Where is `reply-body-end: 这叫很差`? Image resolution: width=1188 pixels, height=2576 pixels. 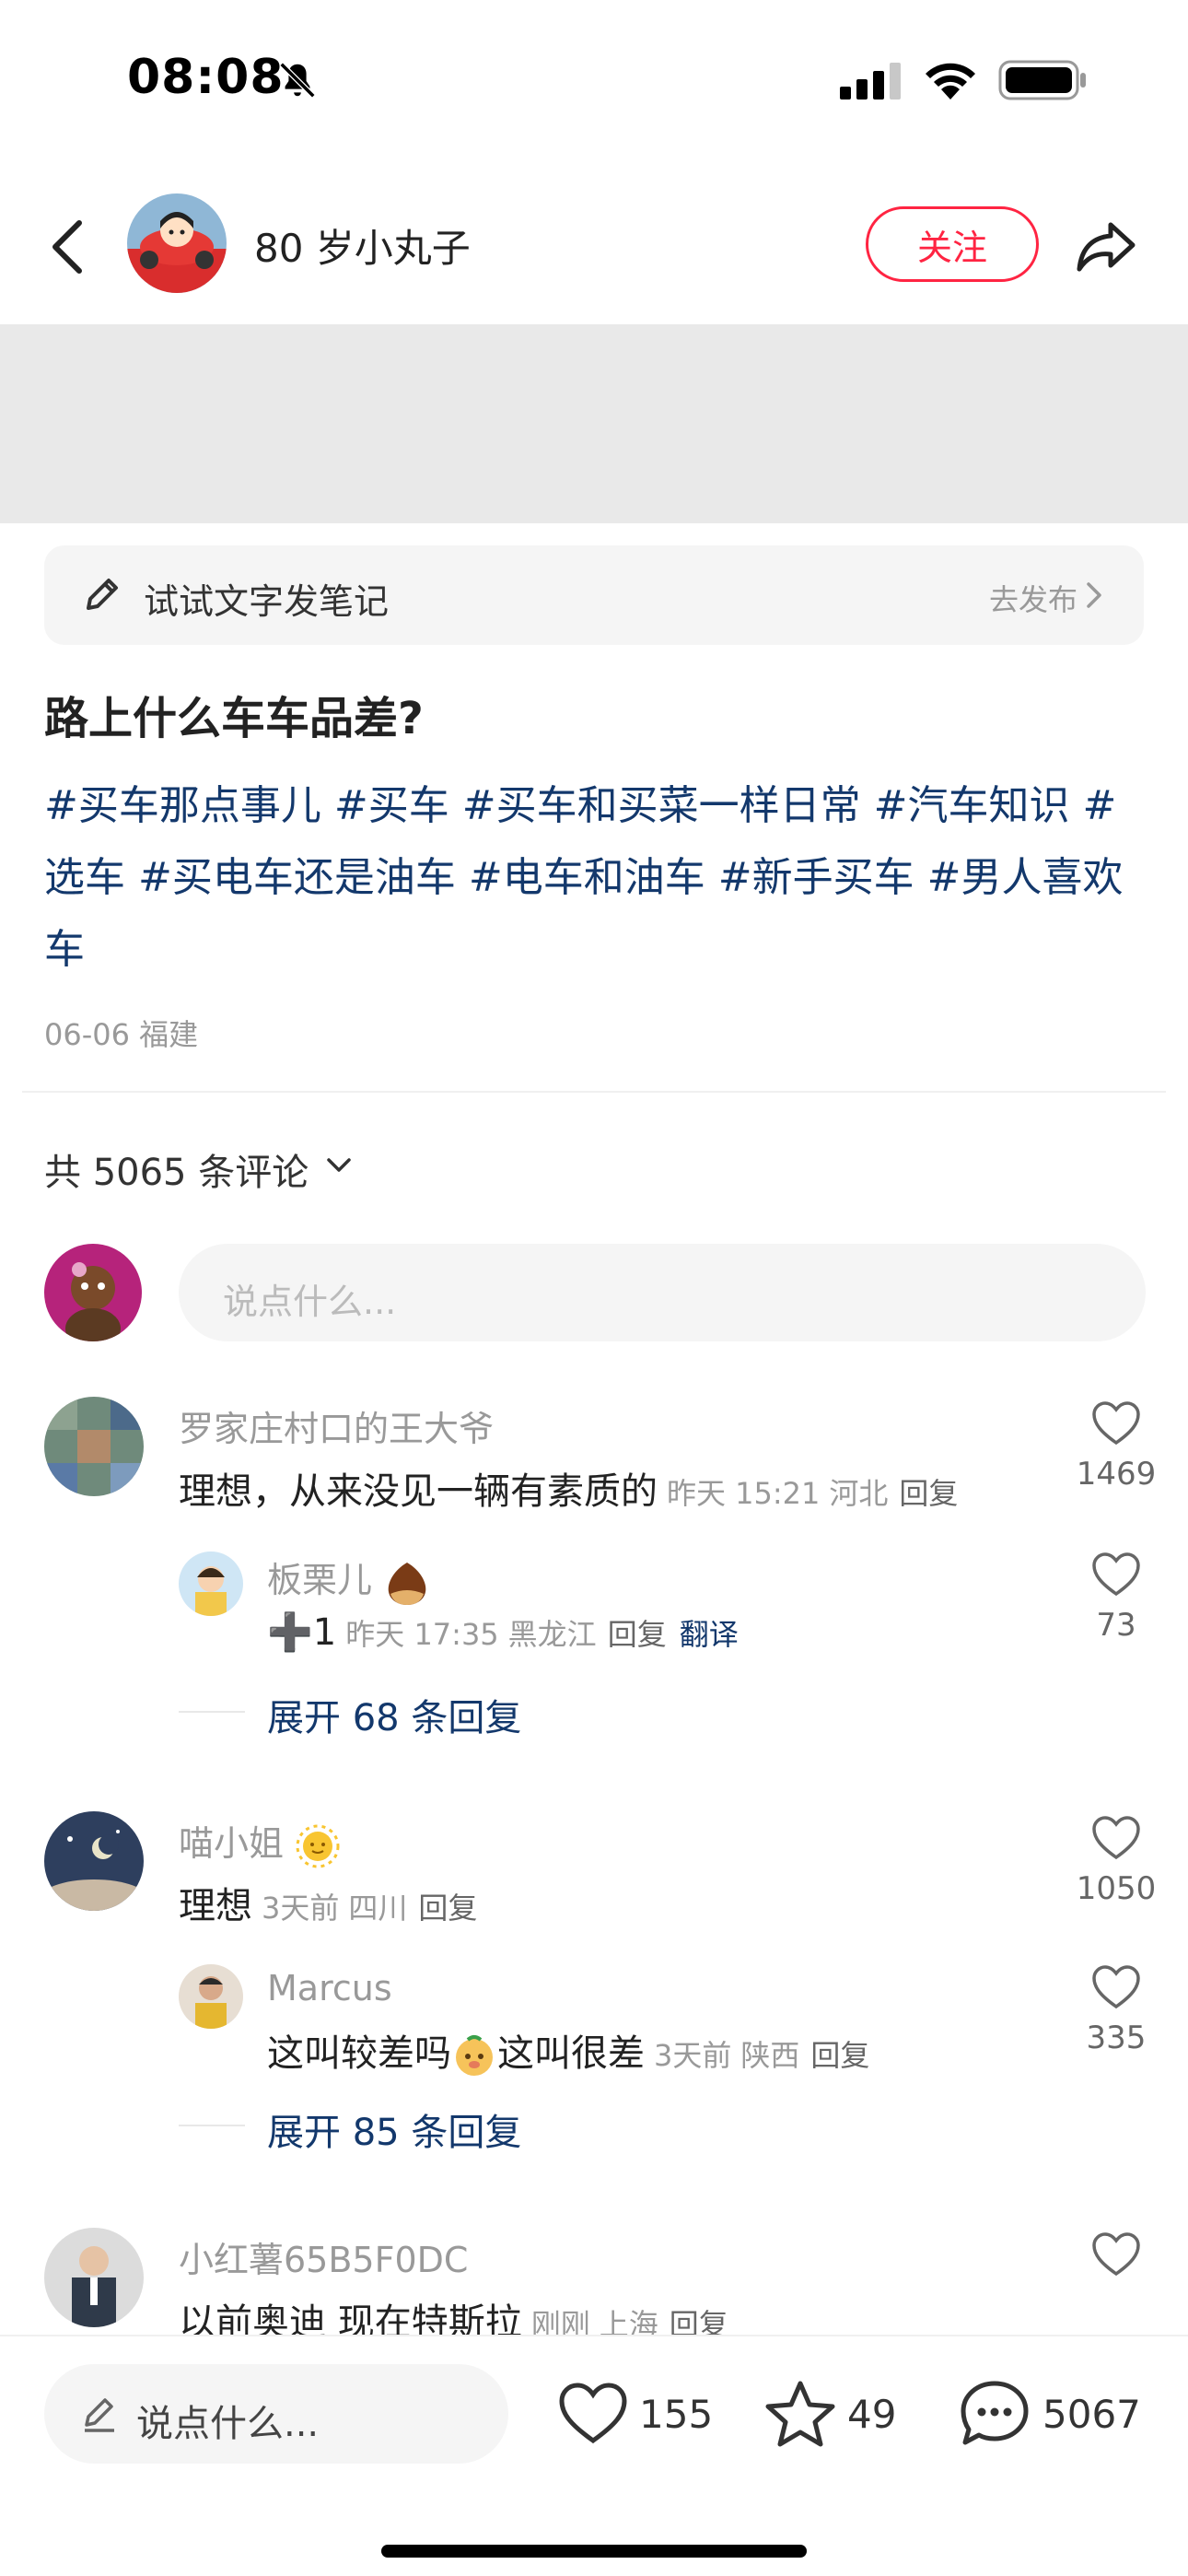
reply-body-end: 这叫很差 is located at coordinates (571, 2053).